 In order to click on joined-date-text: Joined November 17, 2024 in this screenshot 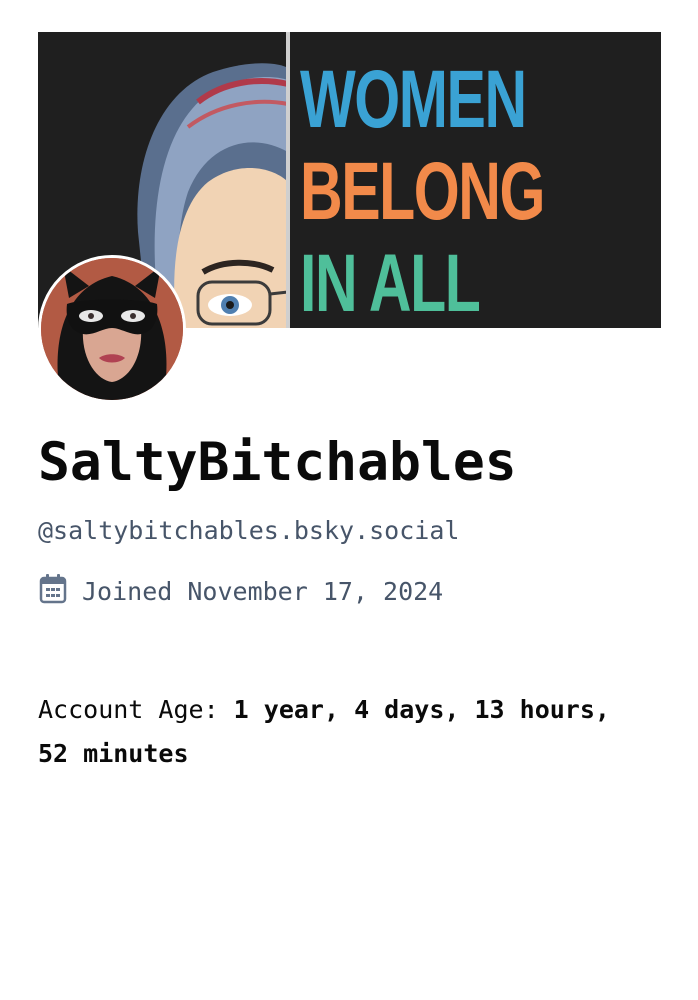, I will do `click(263, 591)`.